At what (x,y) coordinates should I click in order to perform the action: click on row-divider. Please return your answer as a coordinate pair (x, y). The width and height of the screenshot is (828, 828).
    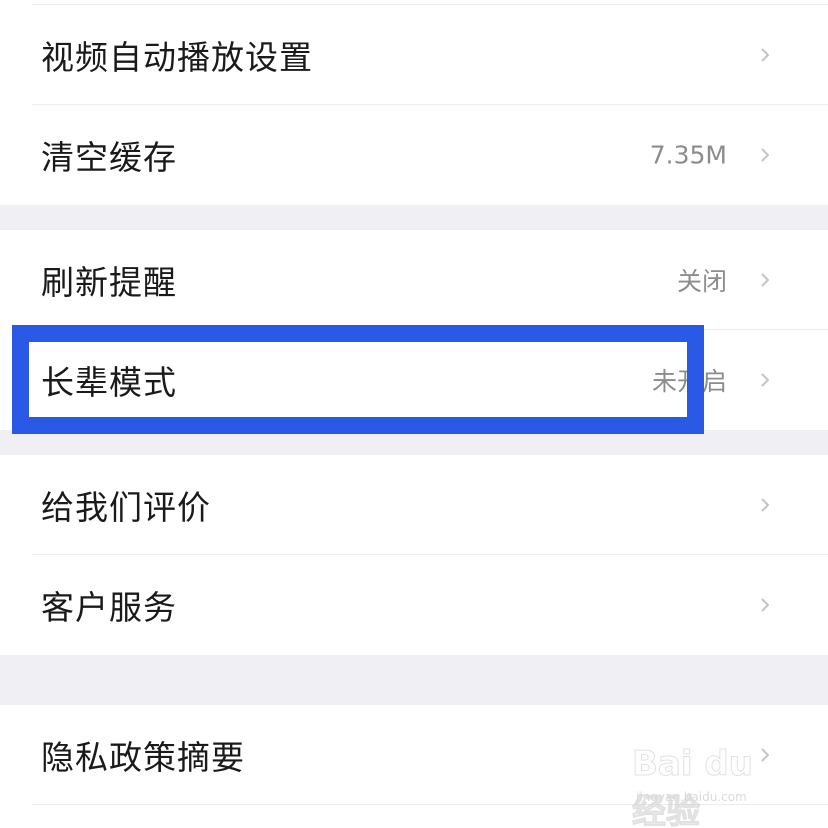
    Looking at the image, I should click on (430, 804).